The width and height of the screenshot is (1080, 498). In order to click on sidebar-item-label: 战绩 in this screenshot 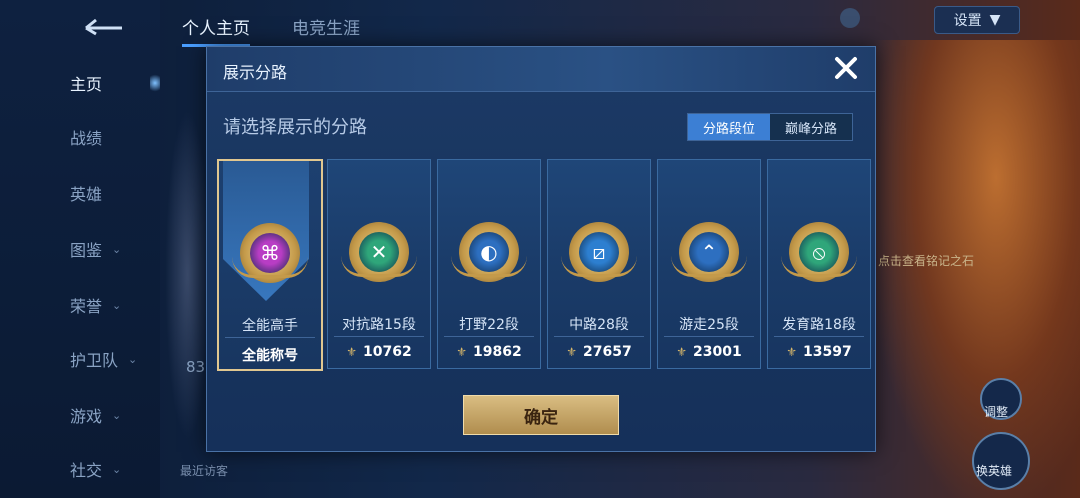, I will do `click(86, 138)`.